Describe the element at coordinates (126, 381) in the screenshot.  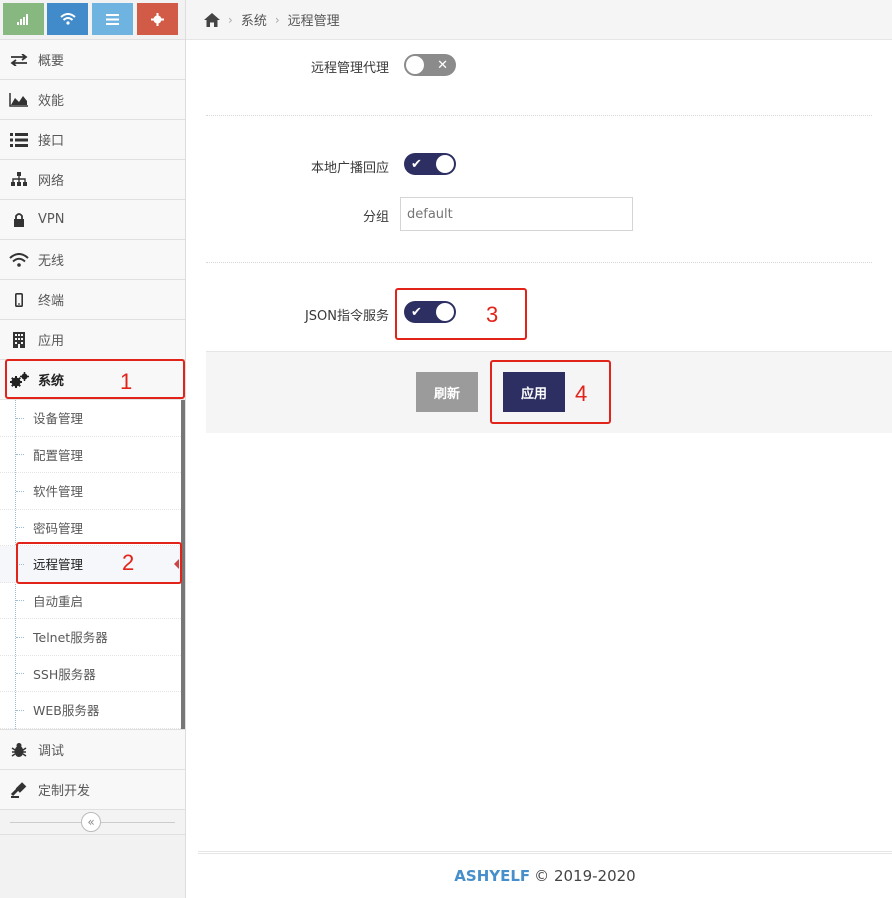
I see `annotation-label-1: 1` at that location.